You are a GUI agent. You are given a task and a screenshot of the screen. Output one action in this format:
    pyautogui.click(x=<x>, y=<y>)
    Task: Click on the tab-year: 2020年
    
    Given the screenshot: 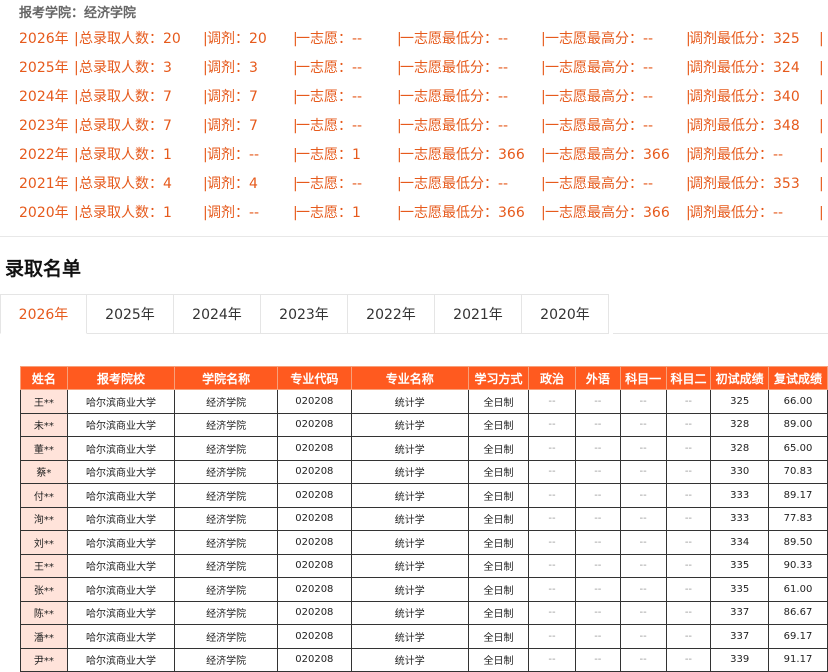 What is the action you would take?
    pyautogui.click(x=565, y=314)
    